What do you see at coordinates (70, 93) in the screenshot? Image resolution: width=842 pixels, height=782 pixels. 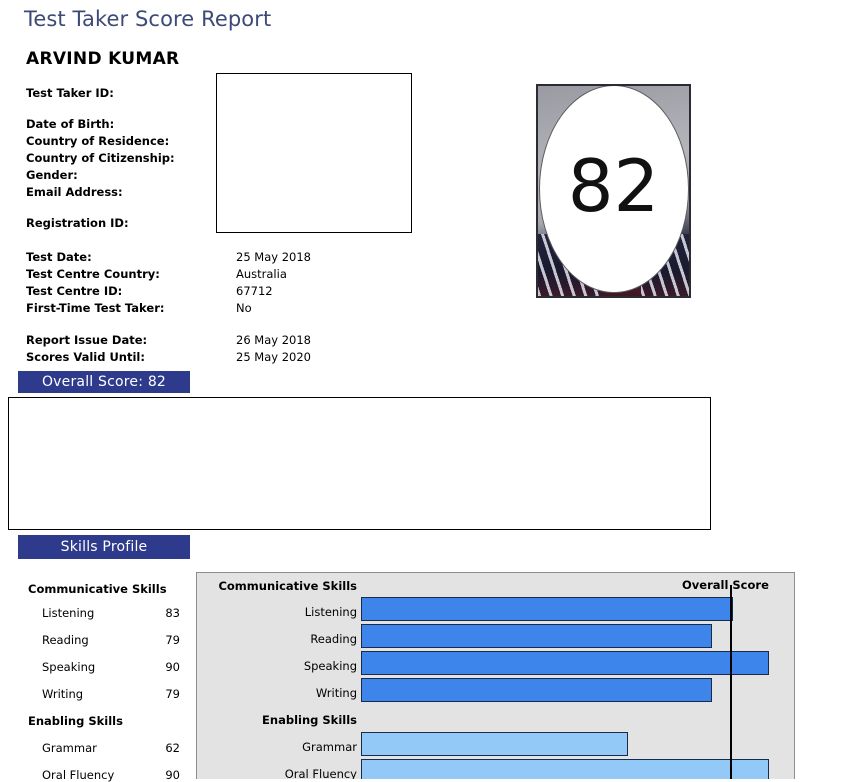 I see `field-label: Test Taker ID:` at bounding box center [70, 93].